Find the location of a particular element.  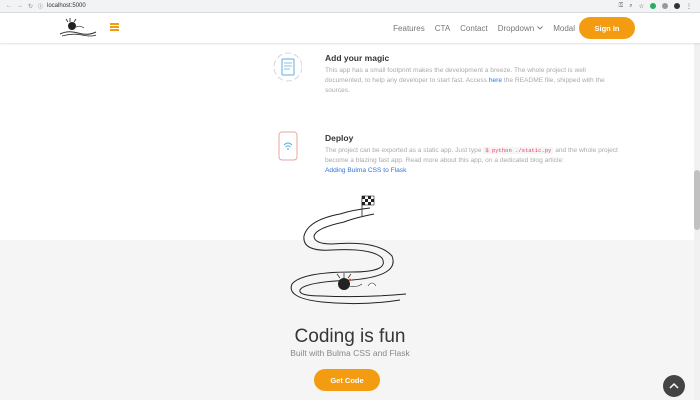

more-icon: ⋮ is located at coordinates (689, 6).